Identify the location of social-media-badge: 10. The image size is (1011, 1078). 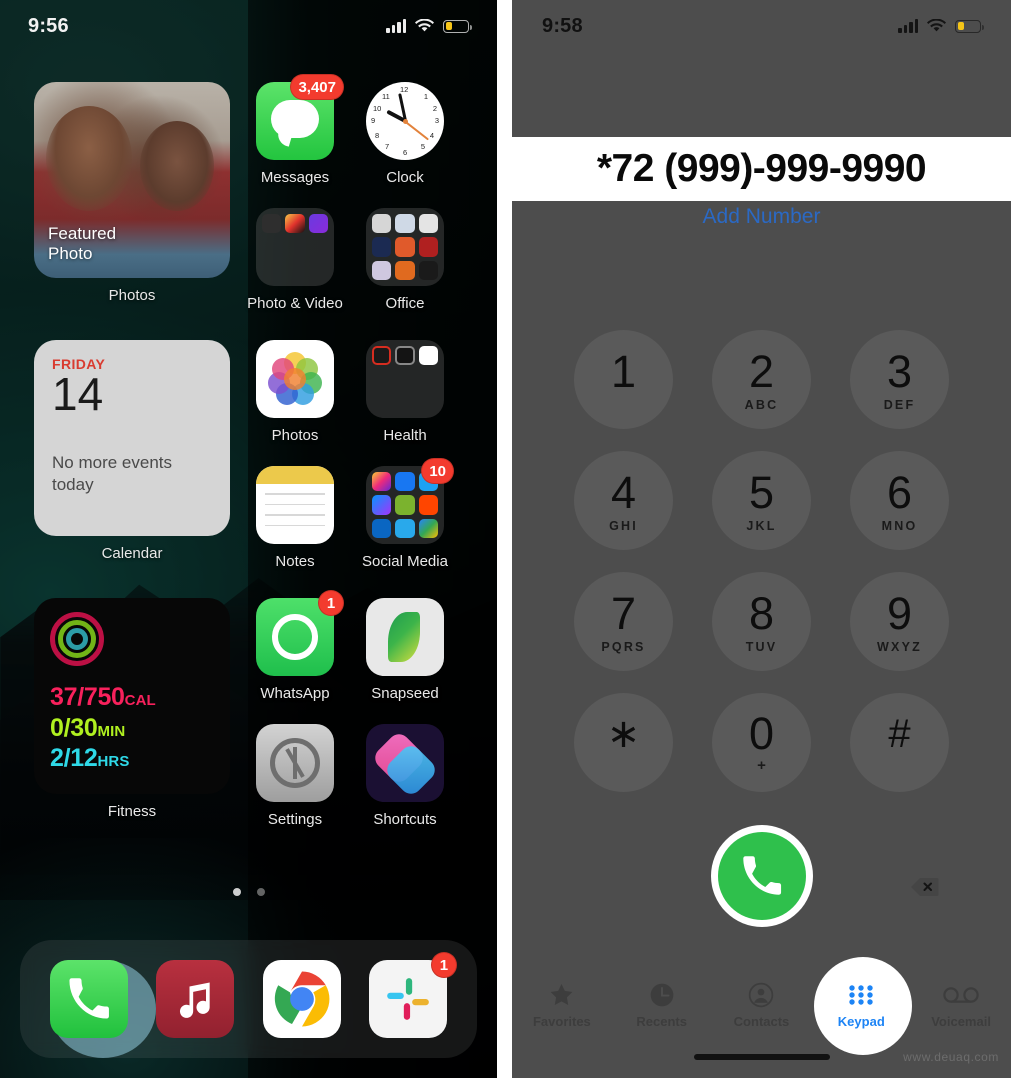
(437, 471).